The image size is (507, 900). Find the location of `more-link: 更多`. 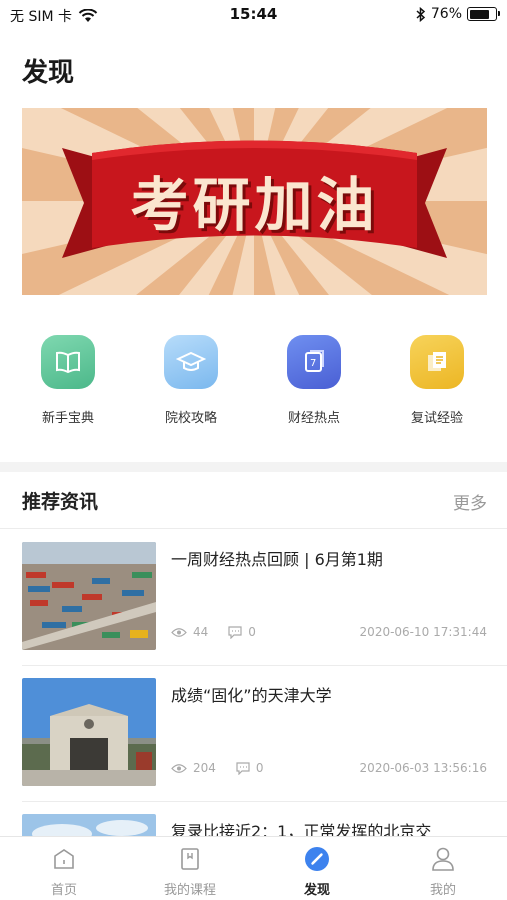

more-link: 更多 is located at coordinates (470, 501).